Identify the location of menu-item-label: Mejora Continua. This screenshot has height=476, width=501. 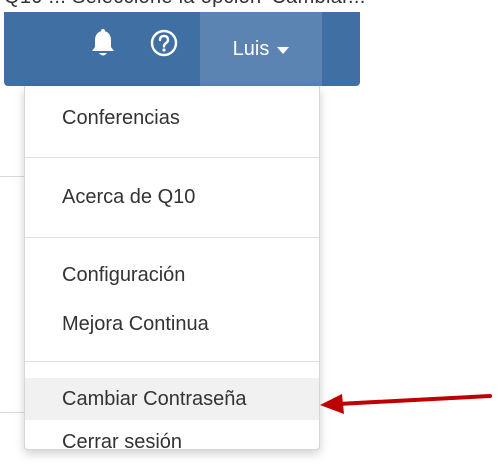
(135, 323).